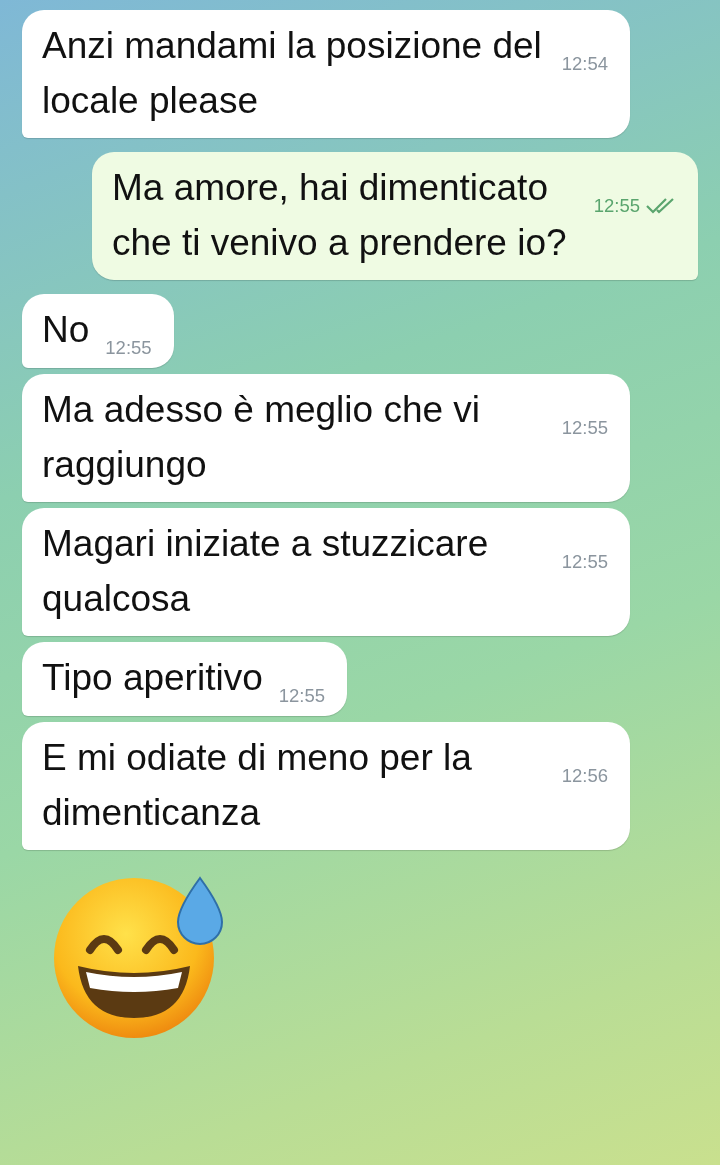 The width and height of the screenshot is (720, 1165). Describe the element at coordinates (265, 571) in the screenshot. I see `message-text: Magari iniziate a stuzzicare qualcosa` at that location.